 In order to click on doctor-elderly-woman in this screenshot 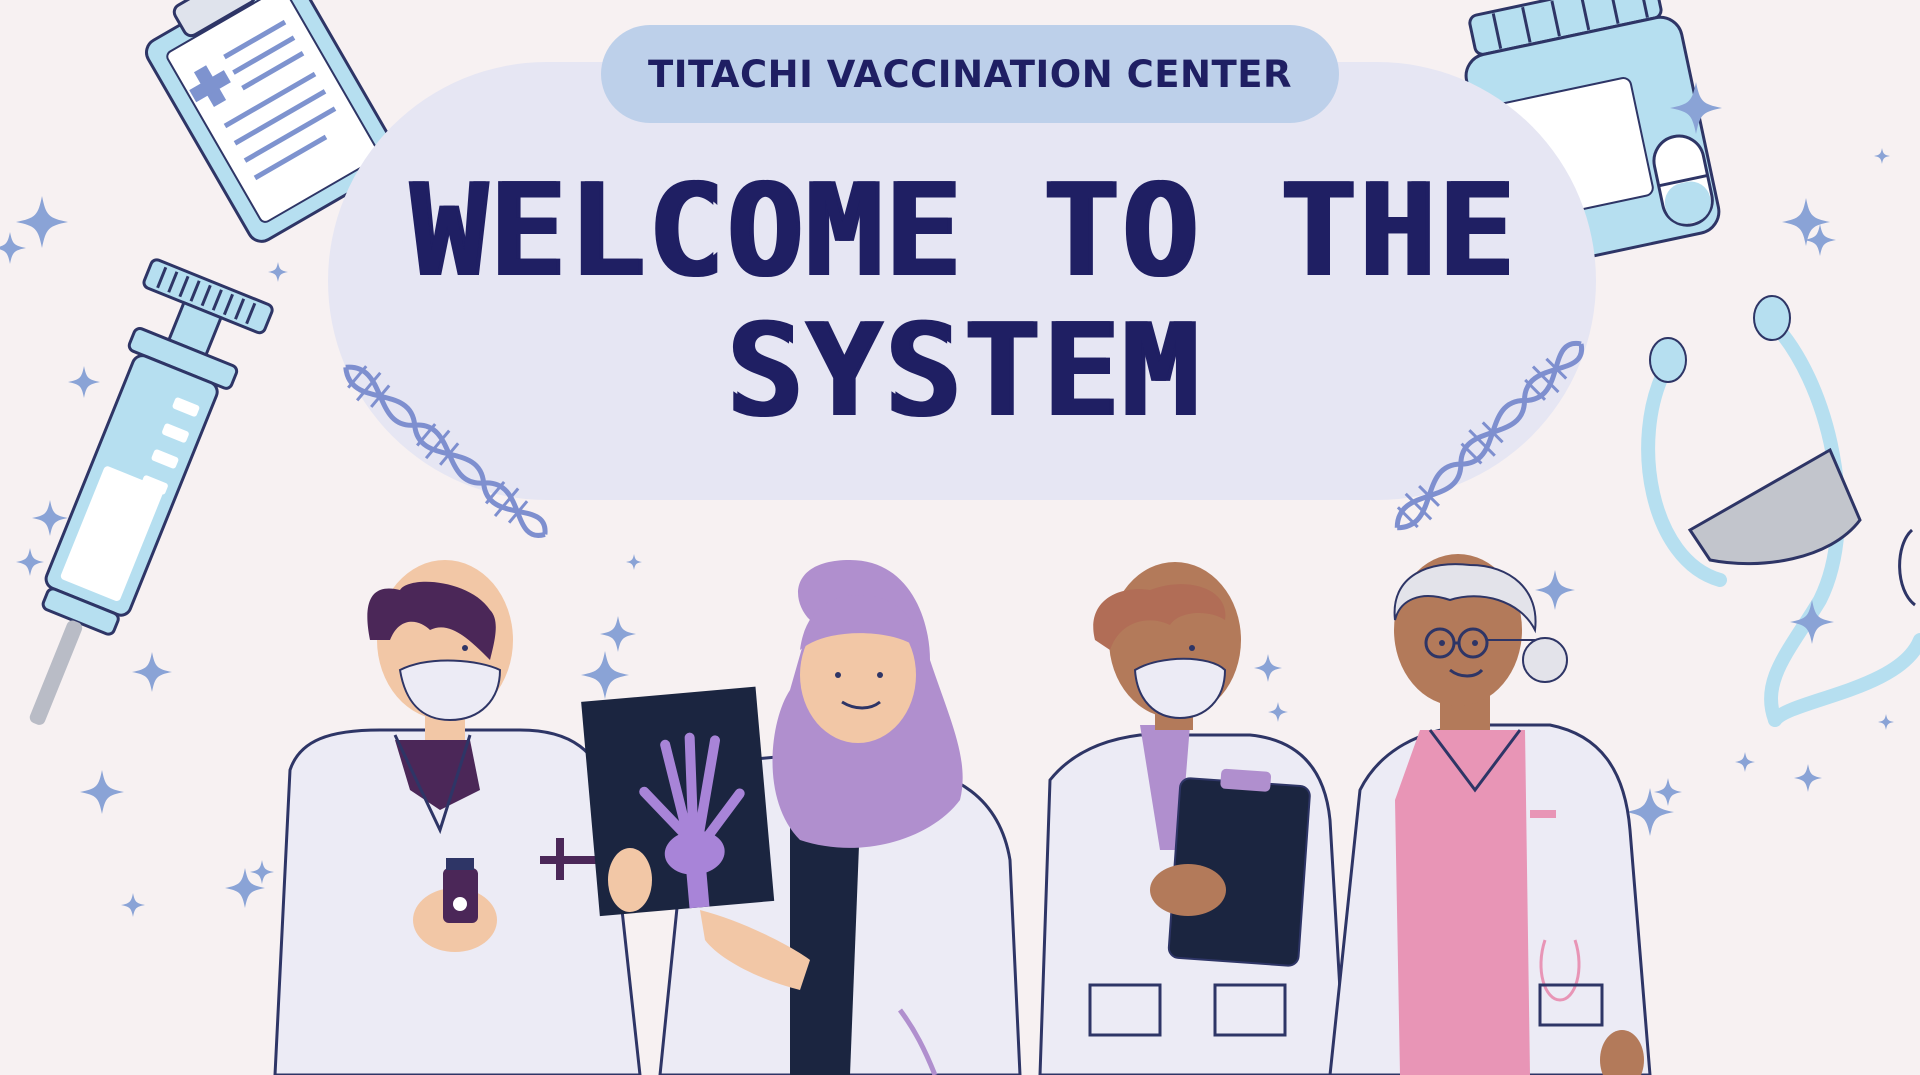, I will do `click(1490, 814)`.